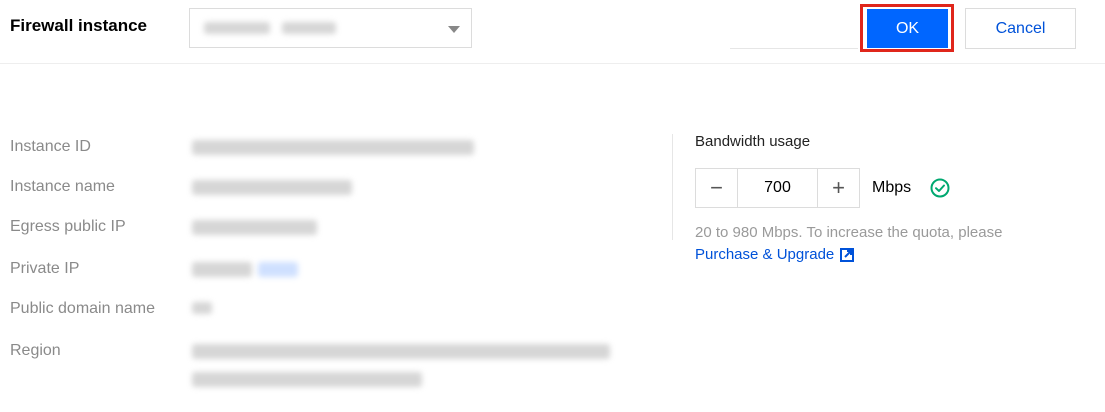  I want to click on cancel-button: Cancel, so click(1020, 28).